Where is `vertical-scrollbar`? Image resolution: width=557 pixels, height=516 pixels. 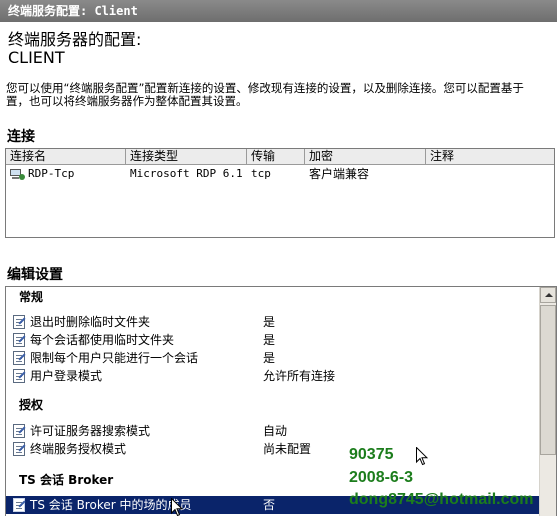 vertical-scrollbar is located at coordinates (547, 401).